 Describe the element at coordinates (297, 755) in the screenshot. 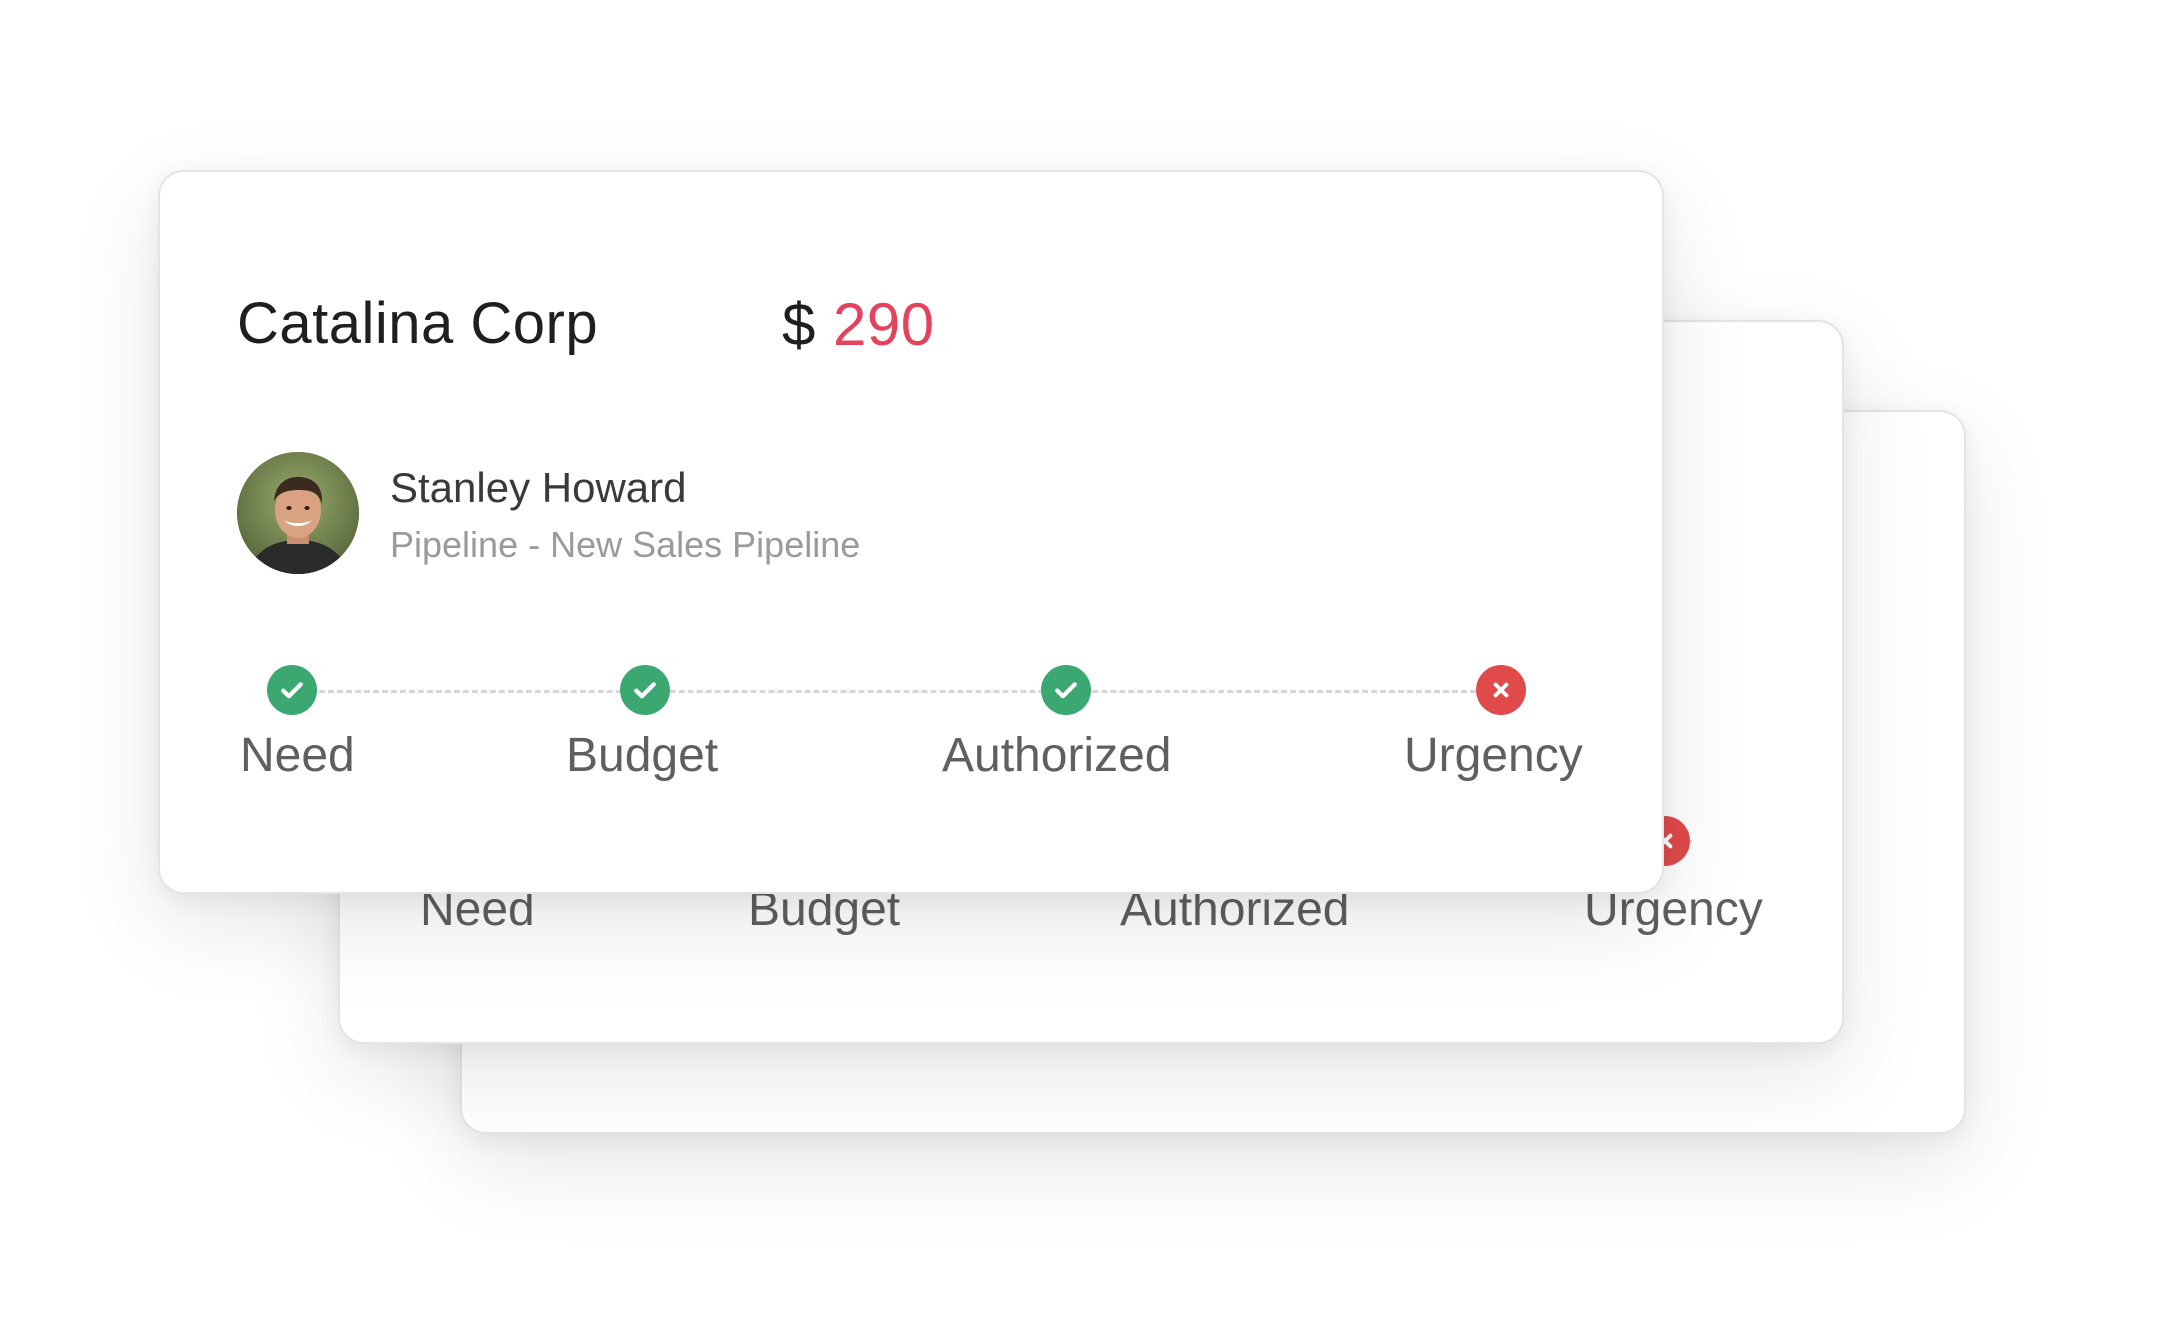

I see `stage-label-need: Need` at that location.